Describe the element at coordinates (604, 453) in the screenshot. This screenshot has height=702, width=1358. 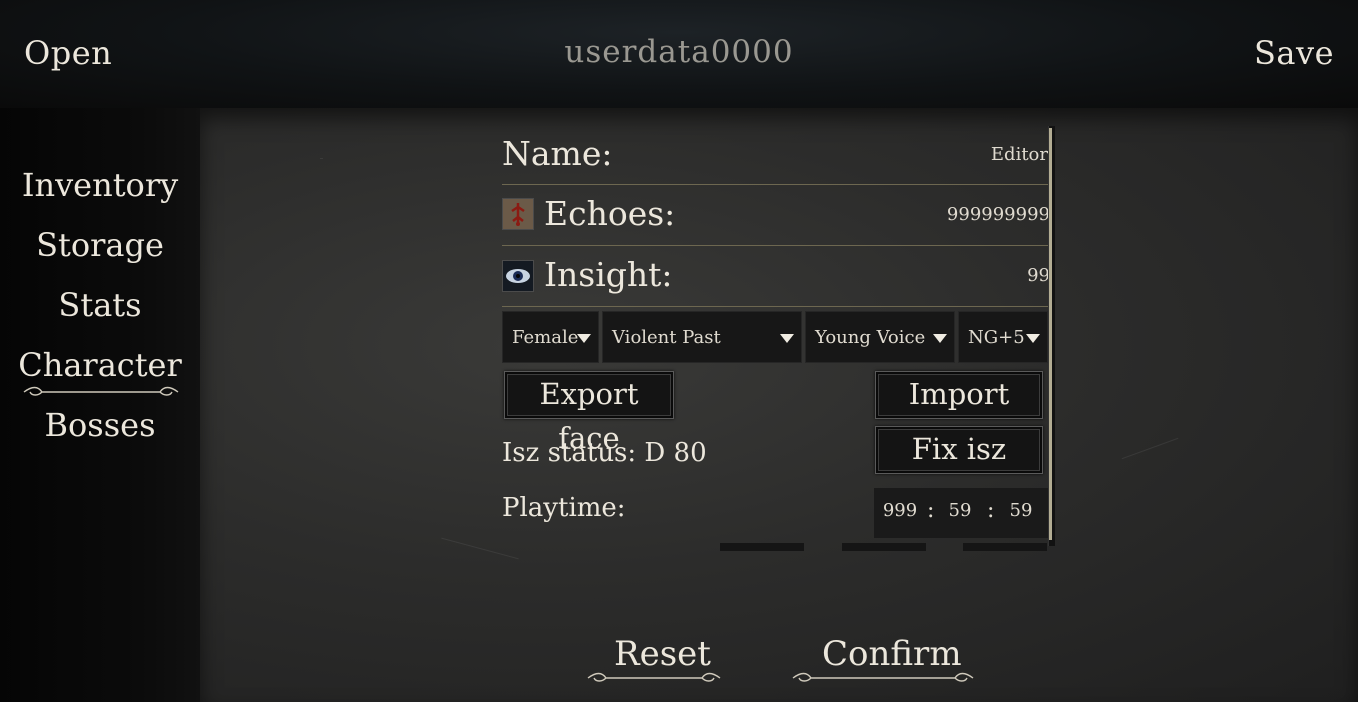
I see `isz-status: Isz status: D 80` at that location.